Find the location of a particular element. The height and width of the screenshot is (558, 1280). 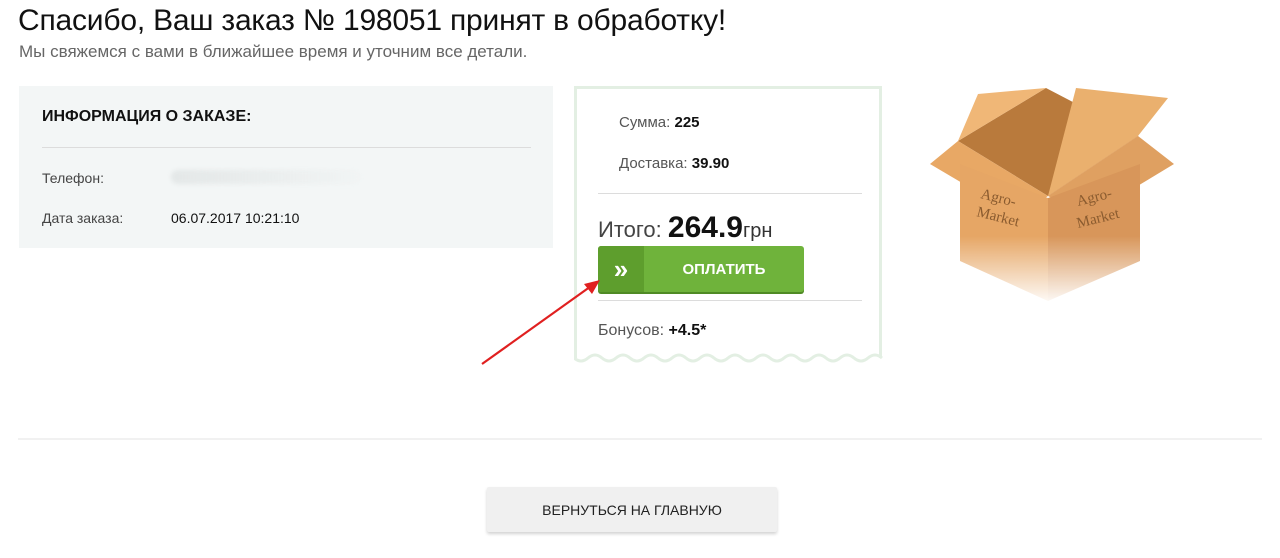

return-home-button: ВЕРНУТЬСЯ НА ГЛАВНУЮ is located at coordinates (632, 509).